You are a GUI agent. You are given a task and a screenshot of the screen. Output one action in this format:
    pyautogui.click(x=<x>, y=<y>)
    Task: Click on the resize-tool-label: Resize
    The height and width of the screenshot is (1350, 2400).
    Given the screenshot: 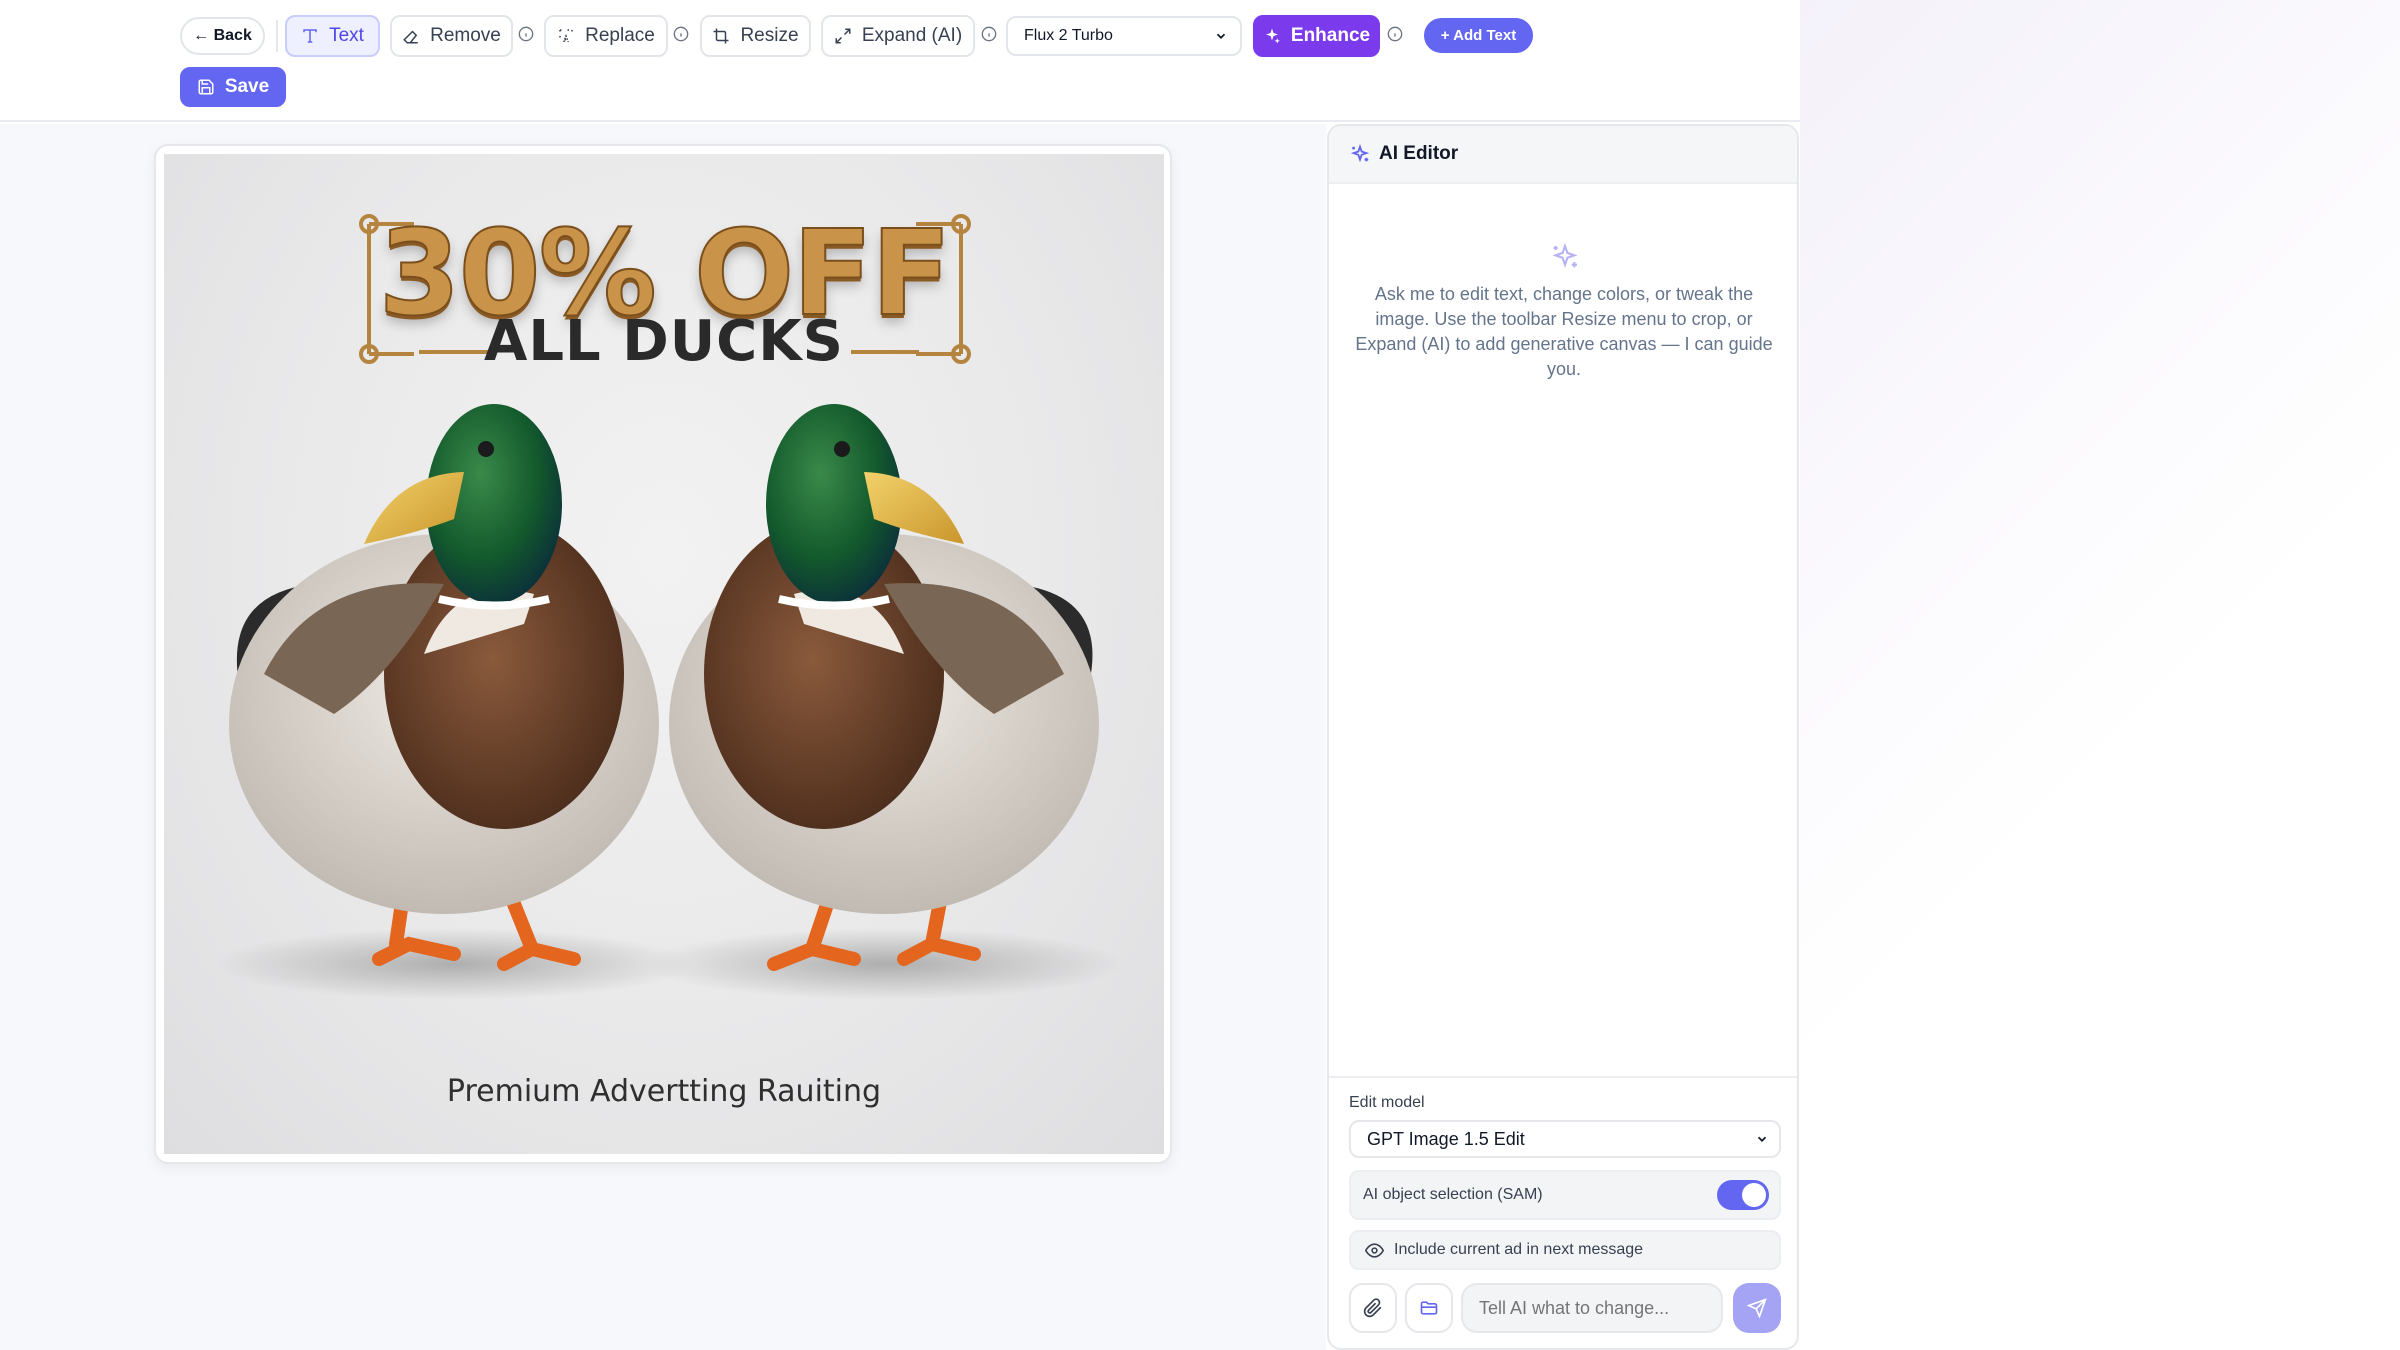 What is the action you would take?
    pyautogui.click(x=769, y=35)
    